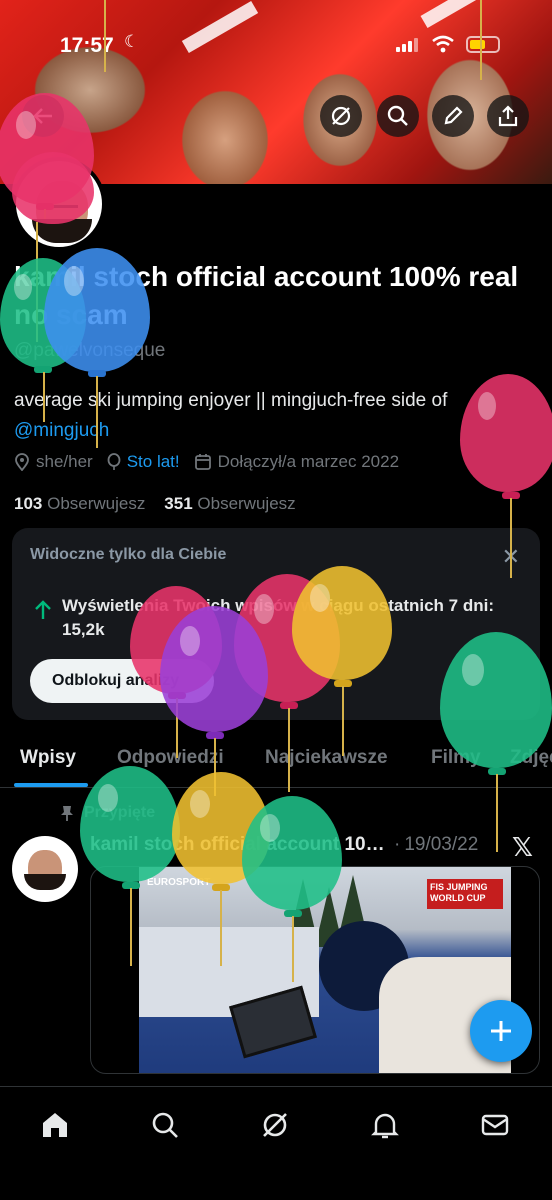 The image size is (552, 1200). Describe the element at coordinates (407, 45) in the screenshot. I see `signal-icon` at that location.